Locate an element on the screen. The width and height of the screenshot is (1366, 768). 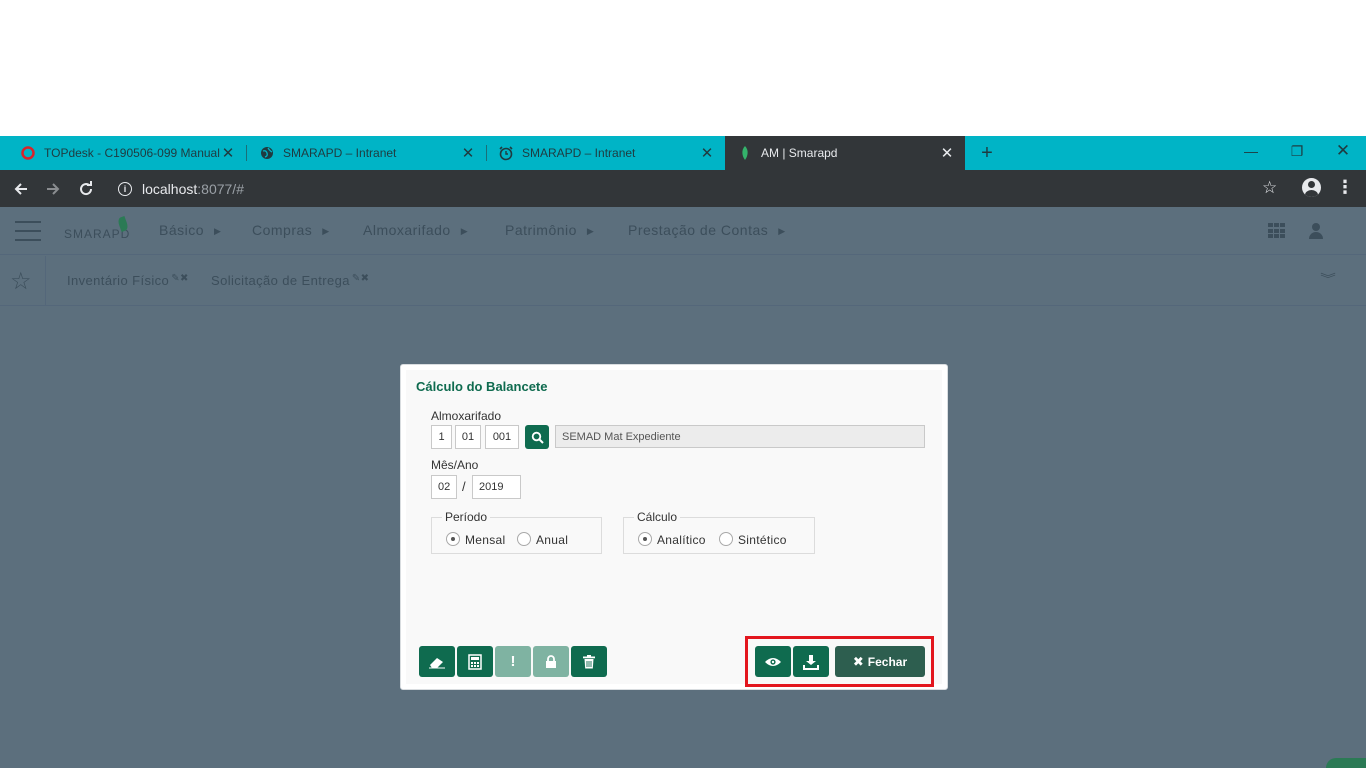
lock-button is located at coordinates (551, 661).